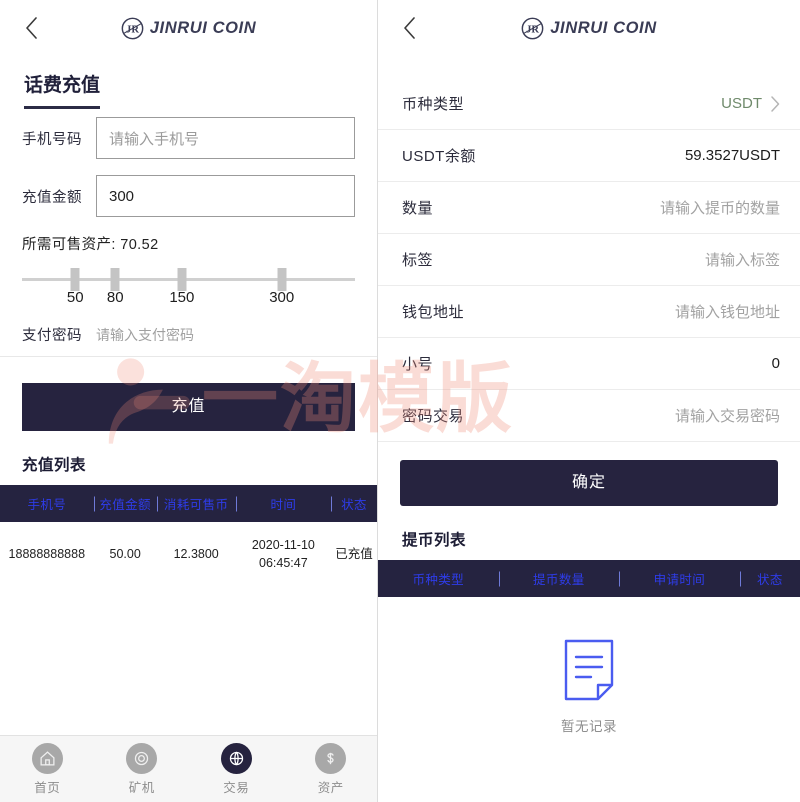  I want to click on phone-row: 手机号码 请输入手机号, so click(188, 138).